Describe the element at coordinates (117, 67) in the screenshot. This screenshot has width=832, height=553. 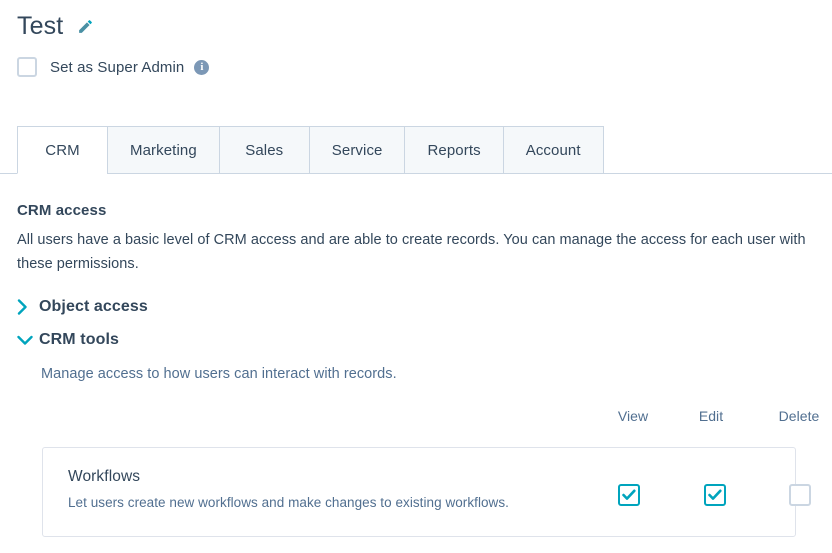
I see `super-admin-label: Set as Super Admin` at that location.